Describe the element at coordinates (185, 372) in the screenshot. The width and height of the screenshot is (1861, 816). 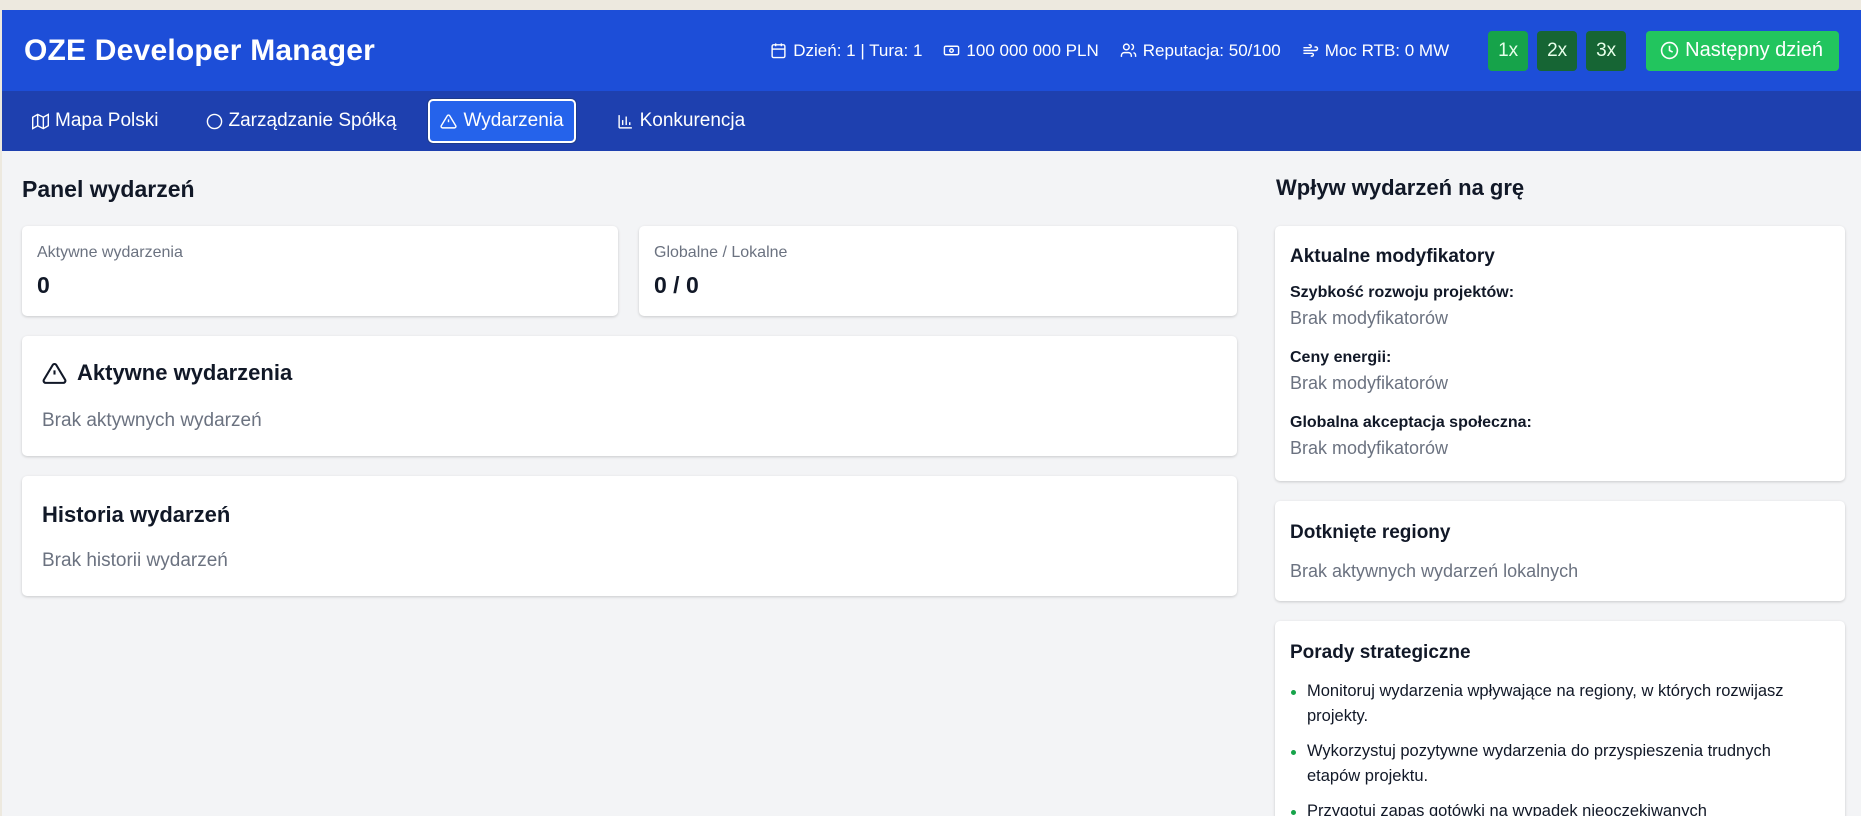
I see `active-events-title: Aktywne wydarzenia` at that location.